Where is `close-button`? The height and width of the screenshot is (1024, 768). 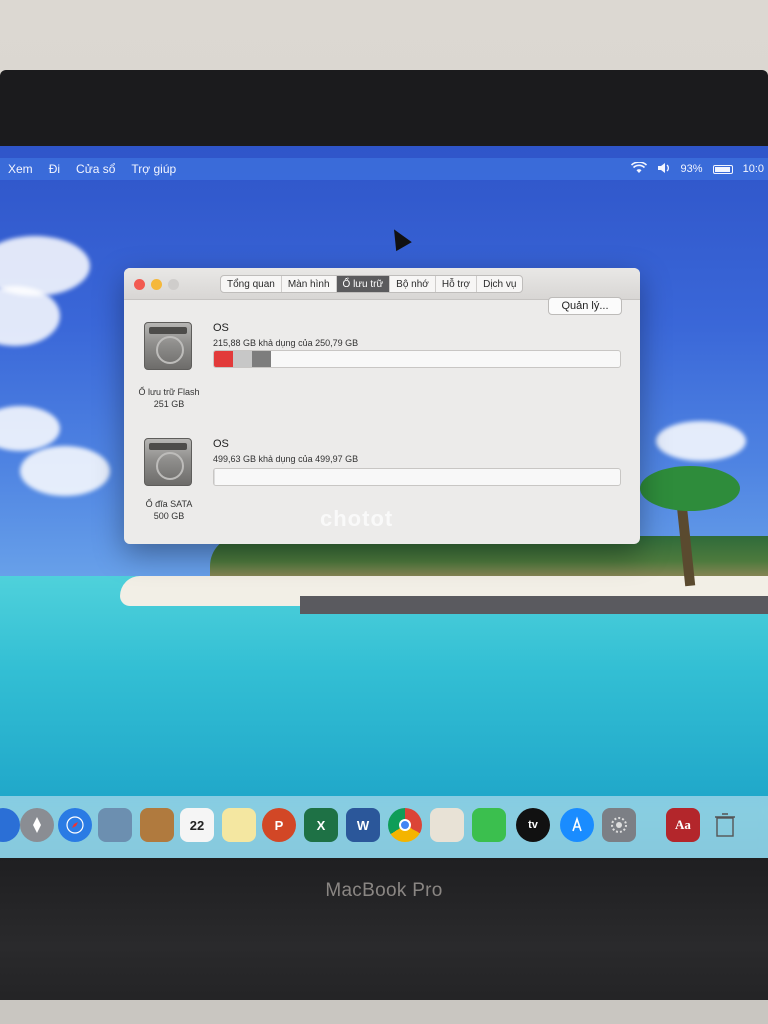
close-button is located at coordinates (139, 284).